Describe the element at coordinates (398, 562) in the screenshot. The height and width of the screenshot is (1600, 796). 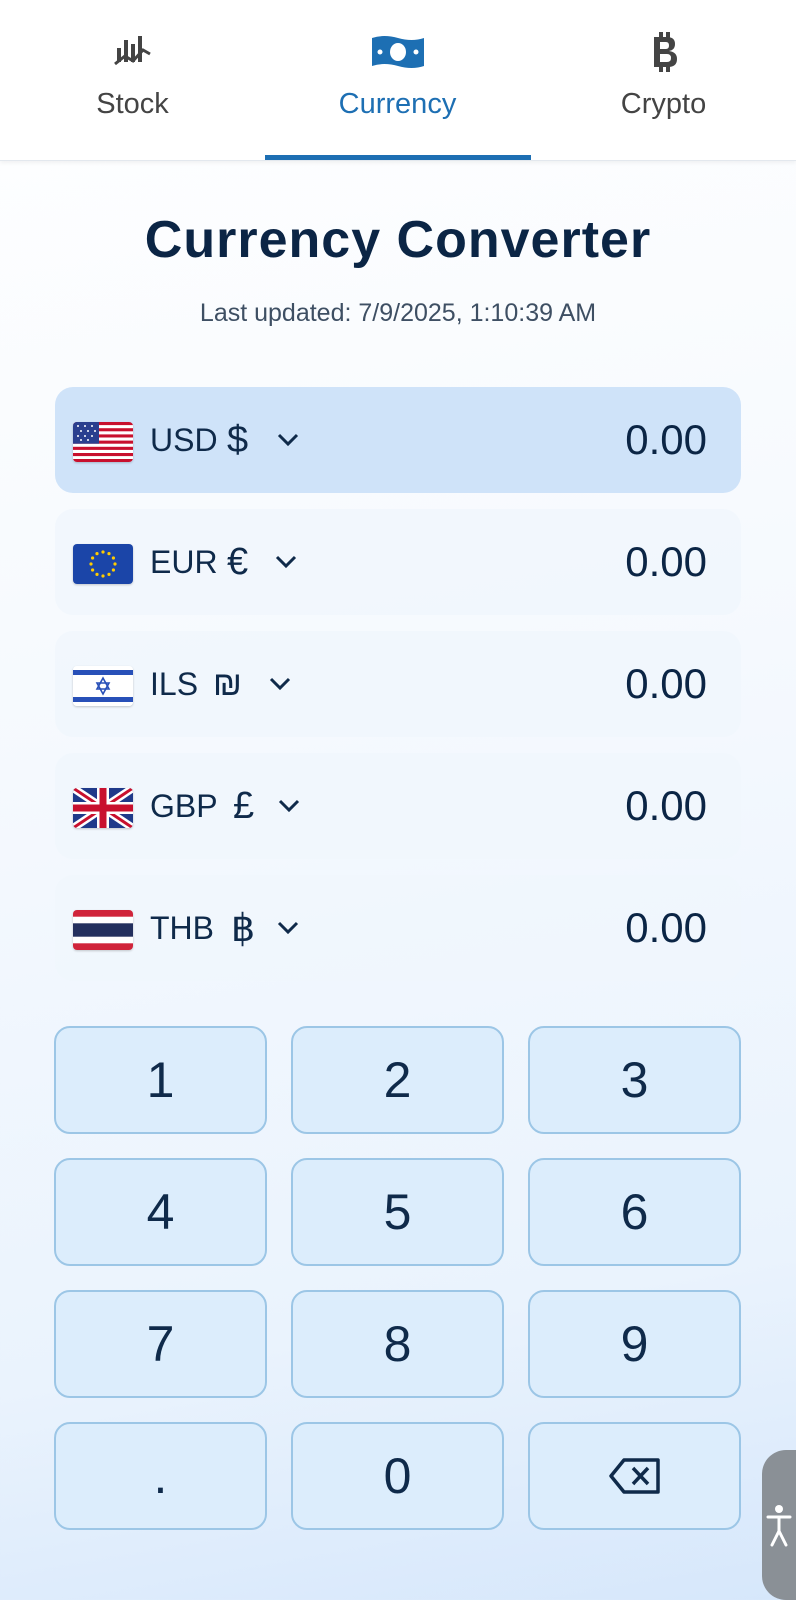
I see `currency-row-eur: EUR € 0.00` at that location.